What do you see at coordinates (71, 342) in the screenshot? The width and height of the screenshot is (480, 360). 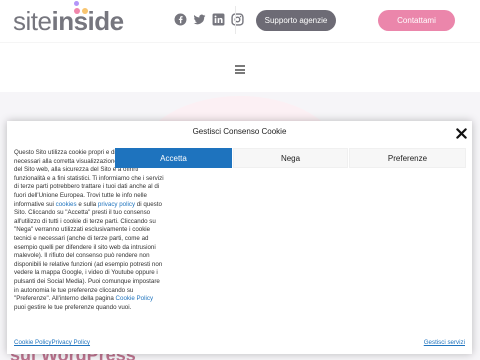 I see `footer-privacy-policy-link: Privacy Policy` at bounding box center [71, 342].